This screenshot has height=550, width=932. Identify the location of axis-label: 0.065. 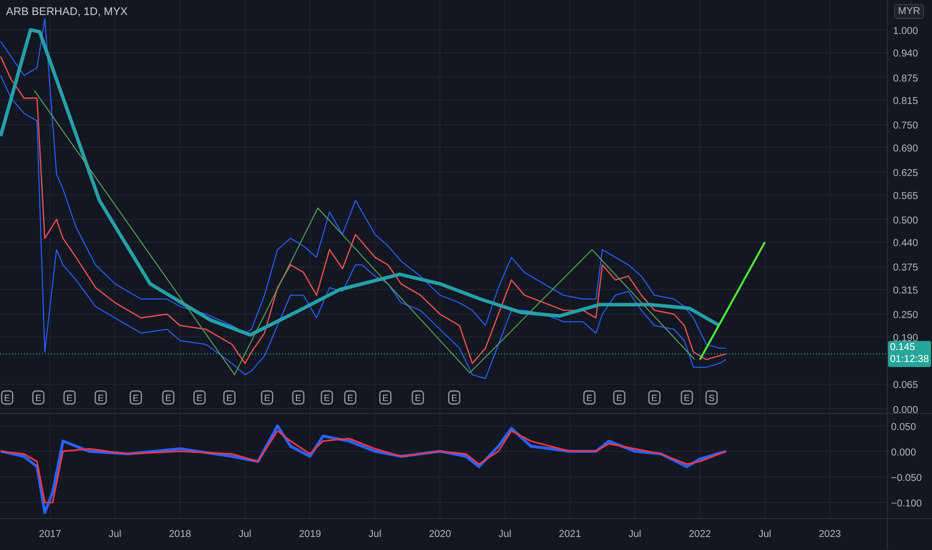
(905, 386).